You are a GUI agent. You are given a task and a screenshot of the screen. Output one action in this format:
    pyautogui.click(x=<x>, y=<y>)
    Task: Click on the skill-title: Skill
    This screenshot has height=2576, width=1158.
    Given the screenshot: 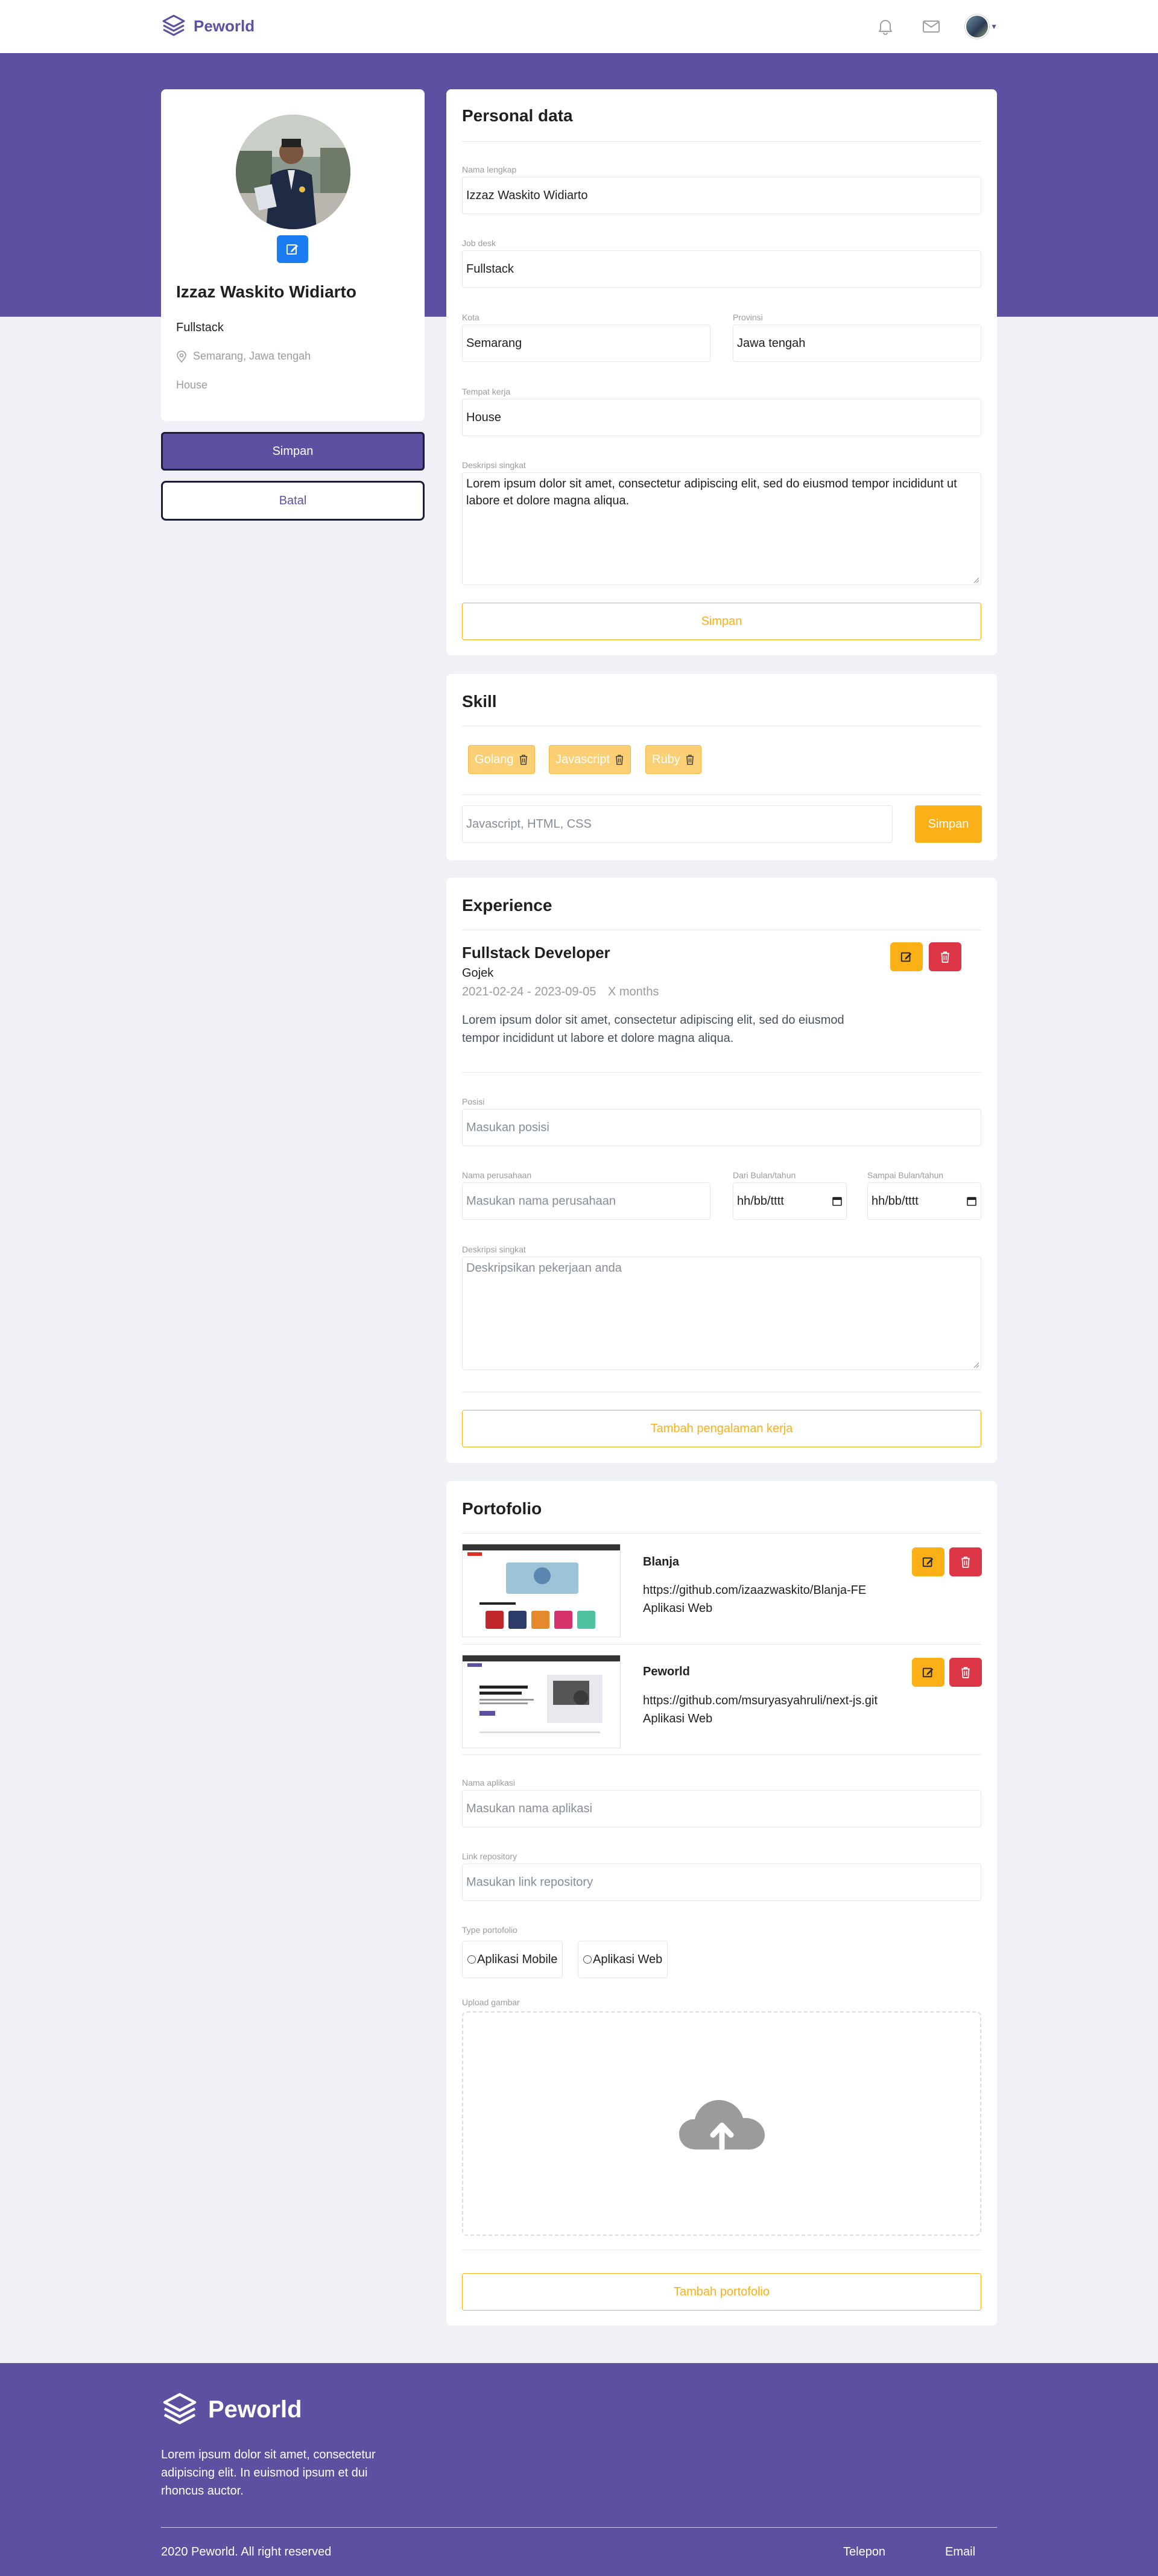 What is the action you would take?
    pyautogui.click(x=479, y=701)
    